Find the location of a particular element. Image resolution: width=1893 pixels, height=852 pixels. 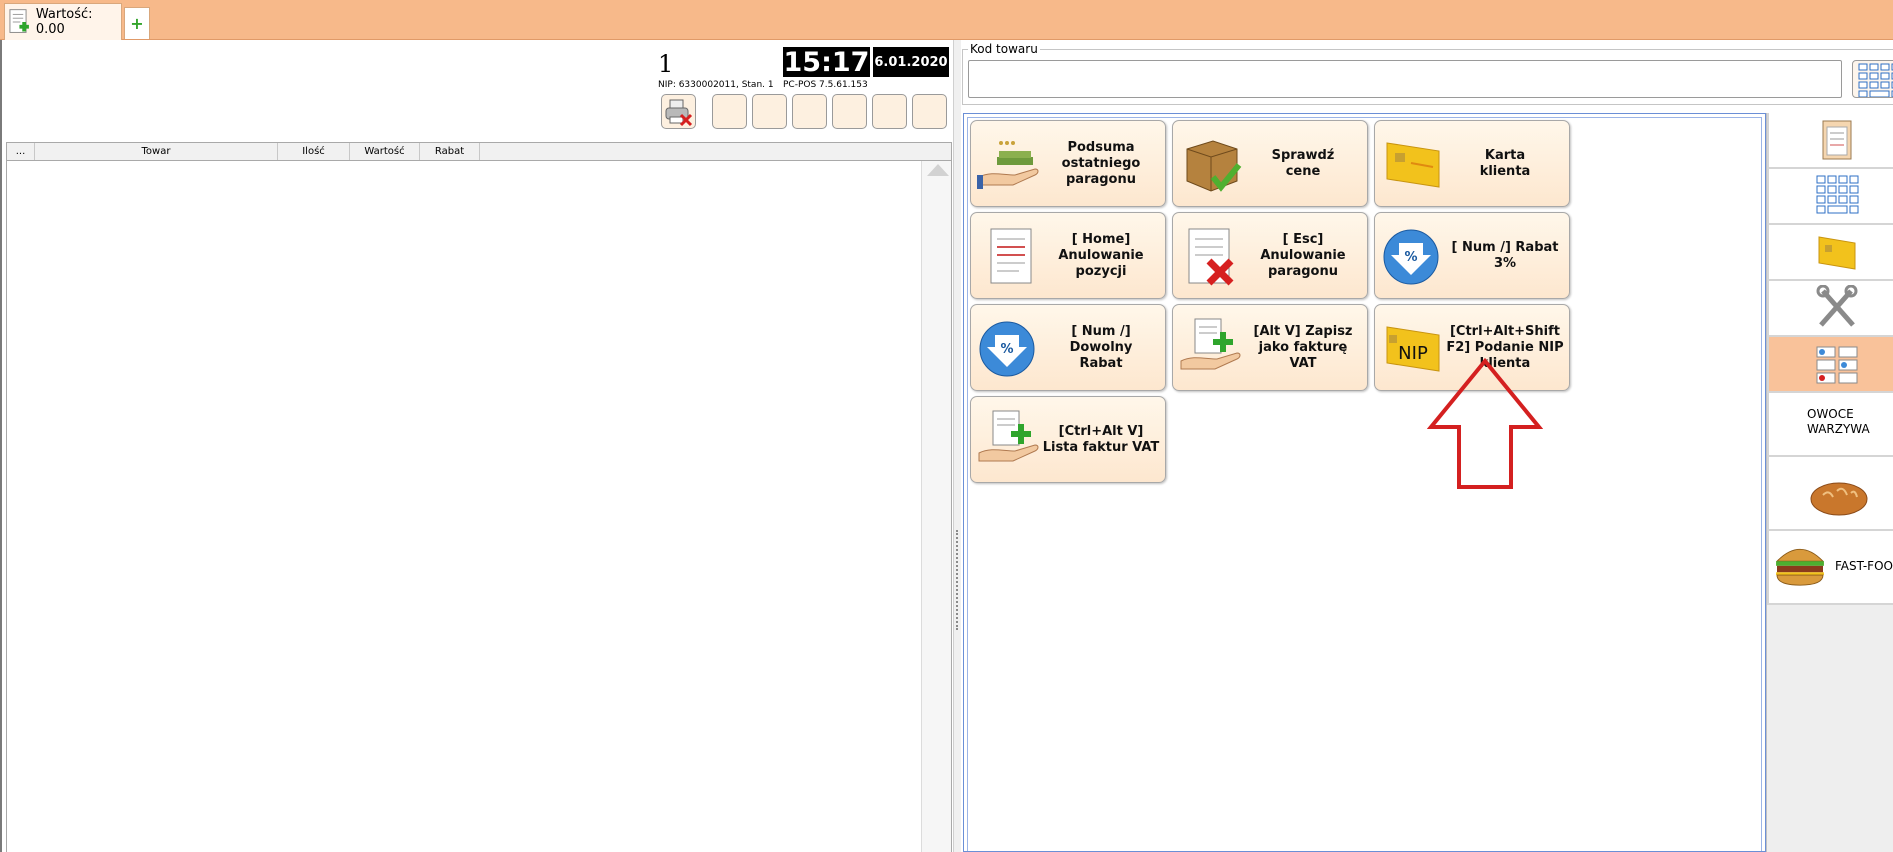

grid-scrollbar is located at coordinates (936, 506).